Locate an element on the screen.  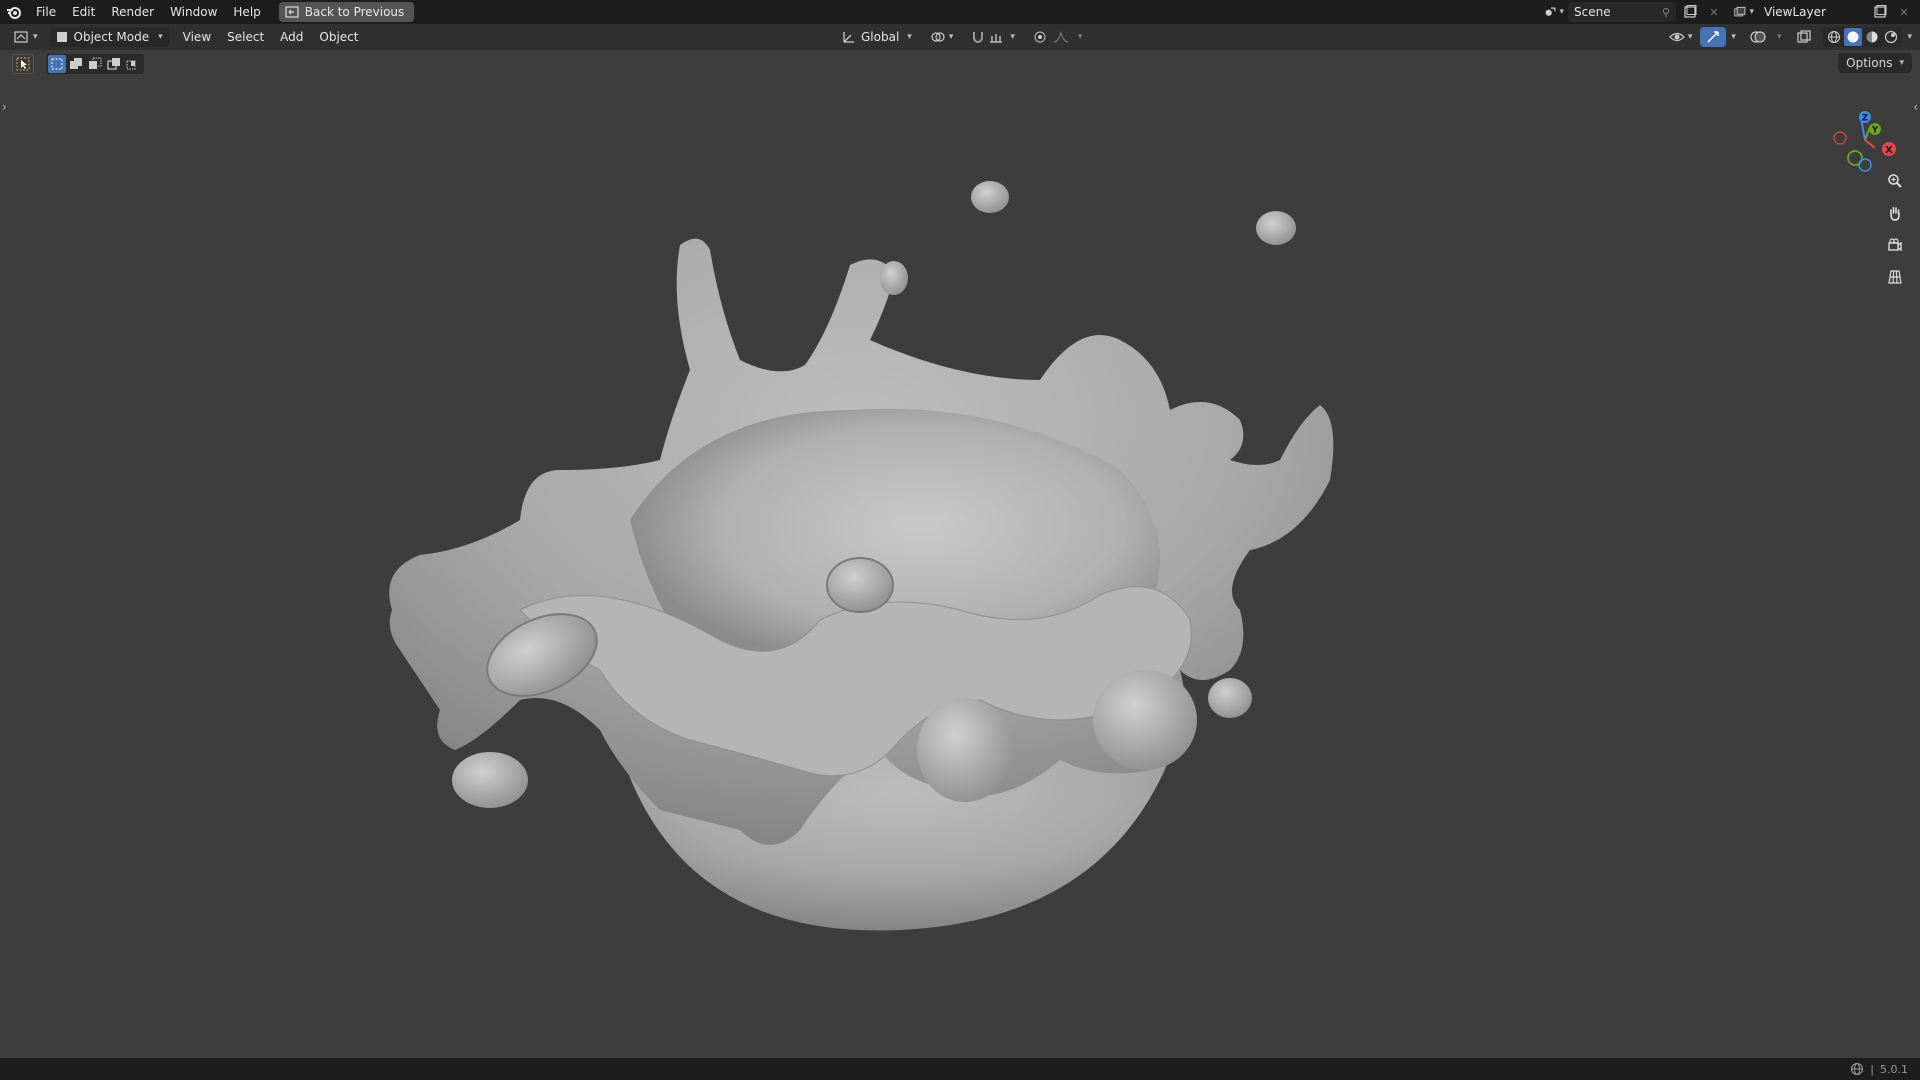
mode-selector: Object Mode ▾ is located at coordinates (109, 37).